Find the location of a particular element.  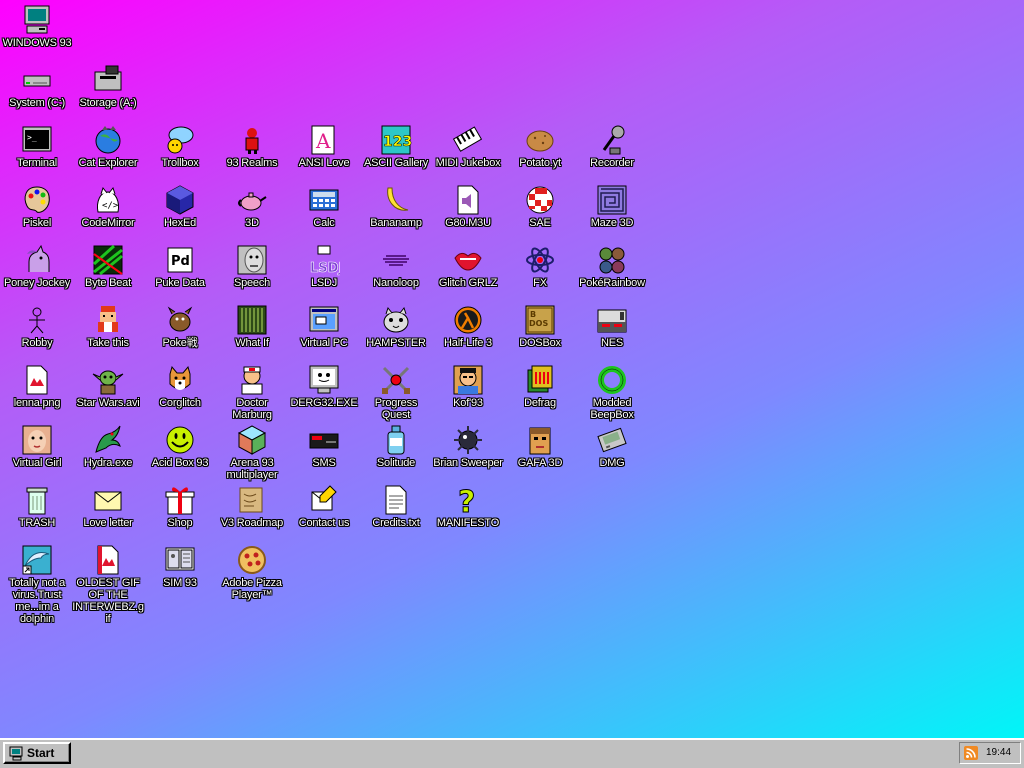

desktop-icon-teapot: 3D is located at coordinates (252, 206).